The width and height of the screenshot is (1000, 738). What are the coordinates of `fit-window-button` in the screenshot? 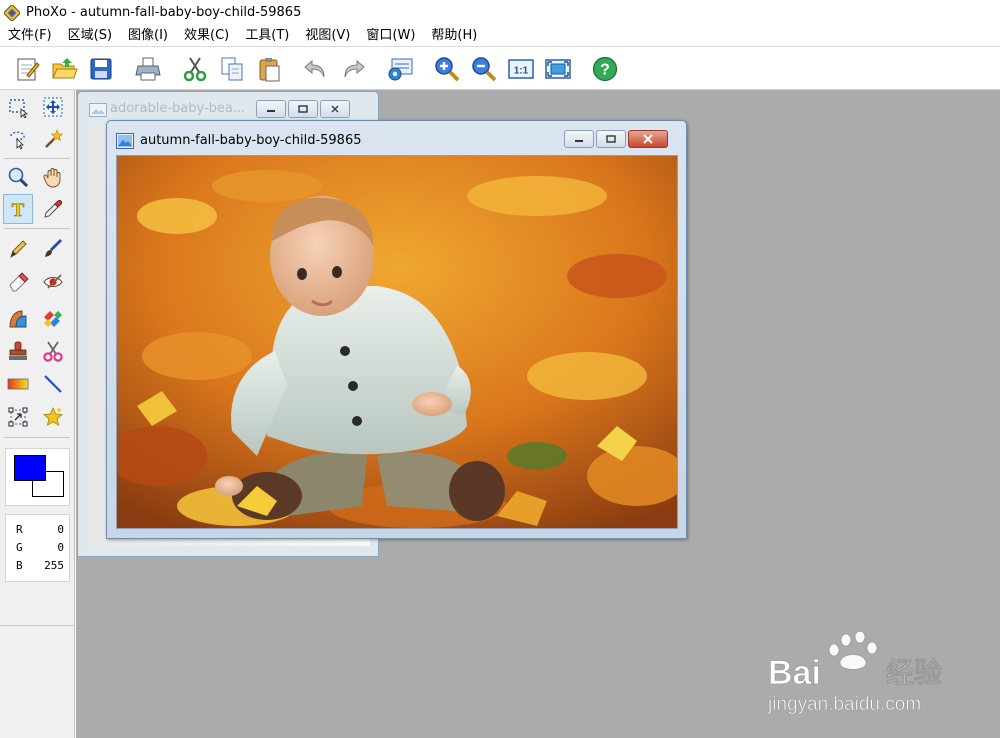 It's located at (558, 69).